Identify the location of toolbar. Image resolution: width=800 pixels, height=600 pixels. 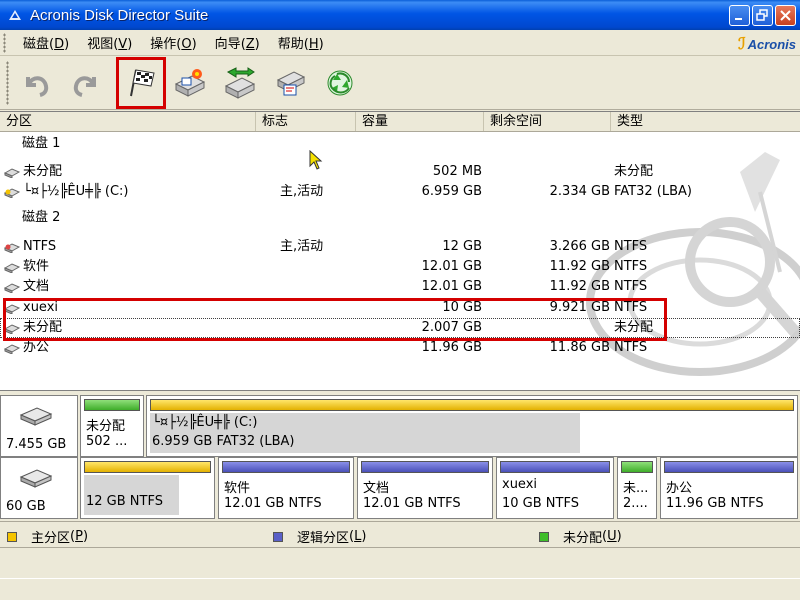
(400, 83).